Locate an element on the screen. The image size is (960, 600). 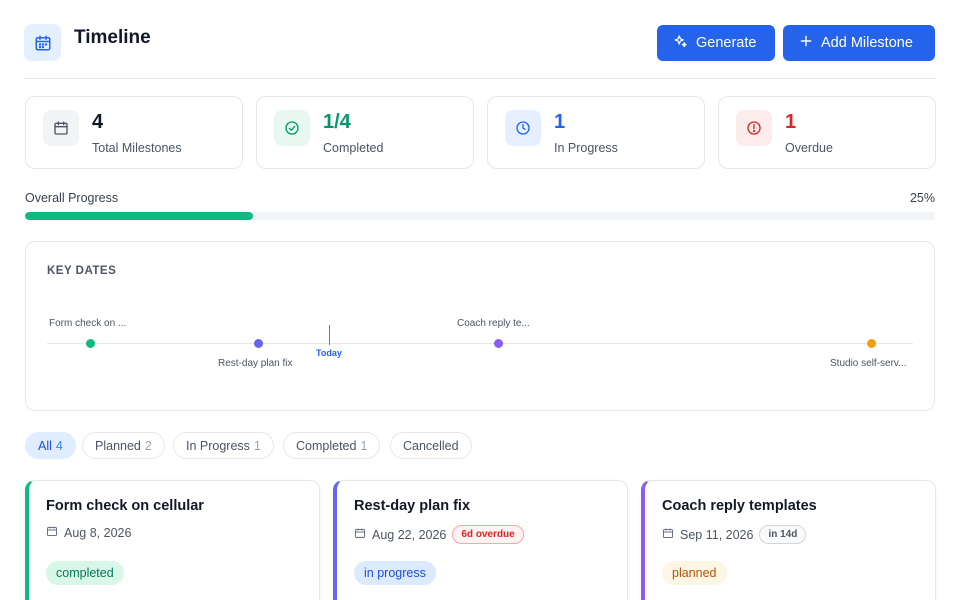
filter-label: All is located at coordinates (45, 445).